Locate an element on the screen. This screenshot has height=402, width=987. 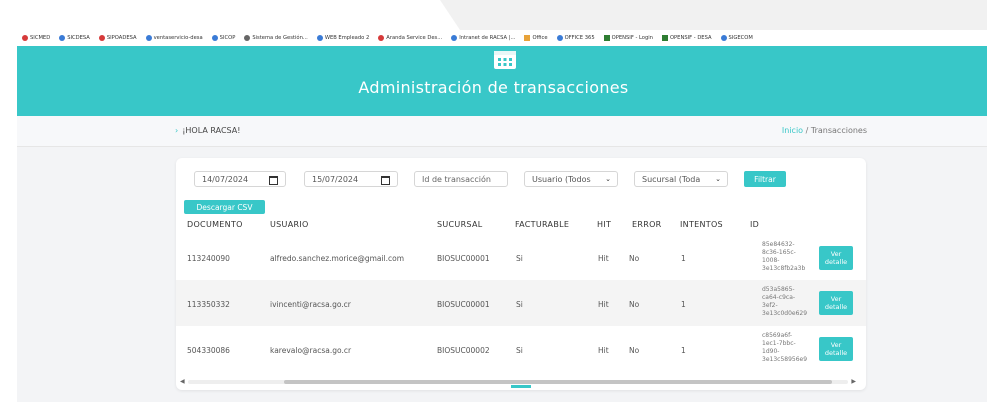
bookmark-label: Office is located at coordinates (540, 38).